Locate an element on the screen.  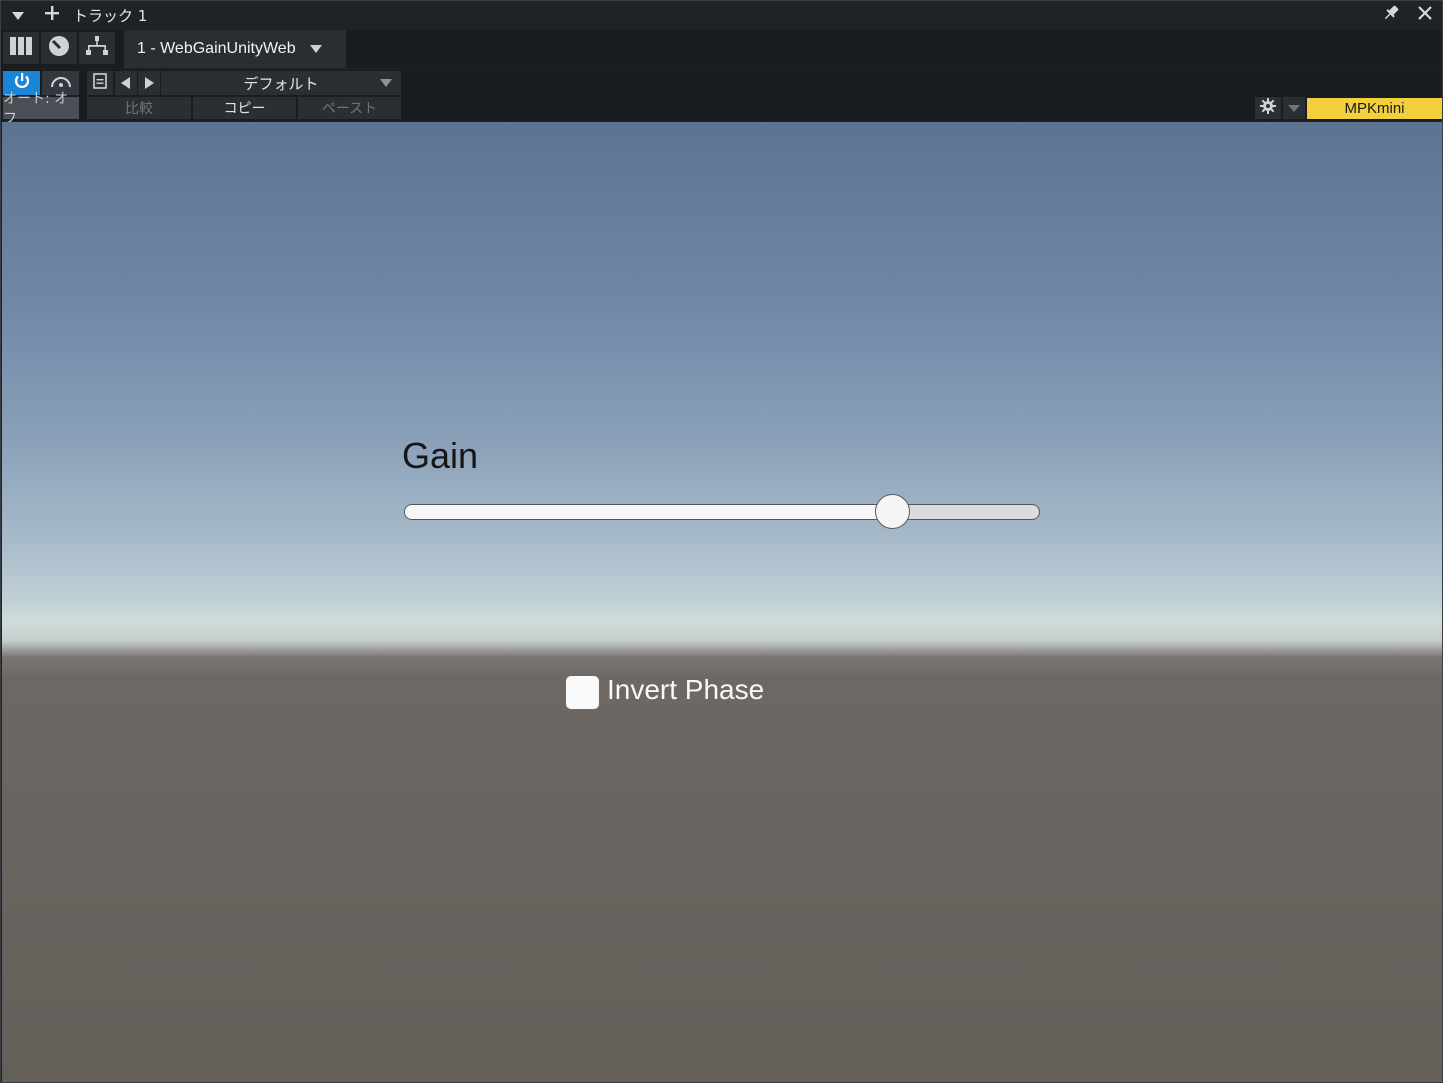
gain-slider-fill is located at coordinates (649, 512).